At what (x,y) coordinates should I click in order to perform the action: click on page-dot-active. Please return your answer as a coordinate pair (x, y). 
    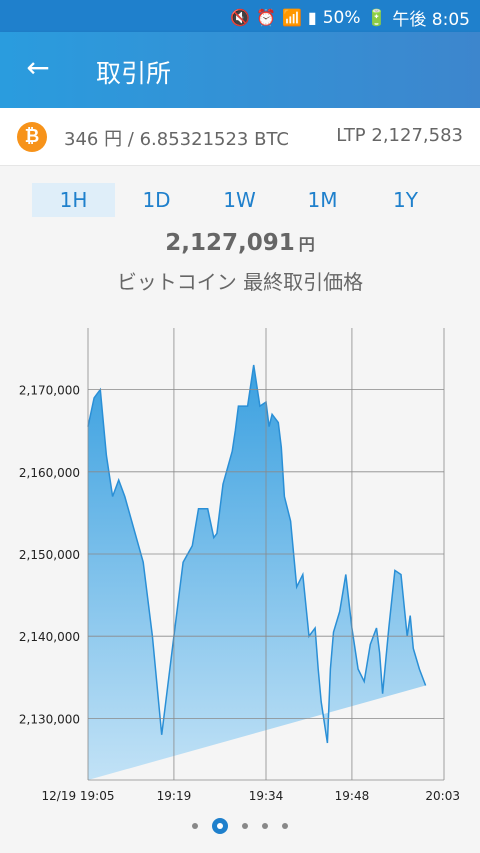
    Looking at the image, I should click on (220, 826).